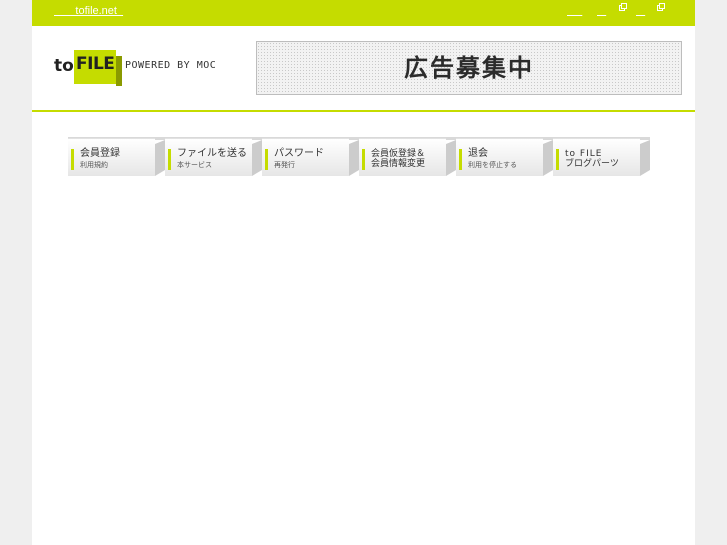  I want to click on nav-member-register: 会員登録 利用規約, so click(116, 156).